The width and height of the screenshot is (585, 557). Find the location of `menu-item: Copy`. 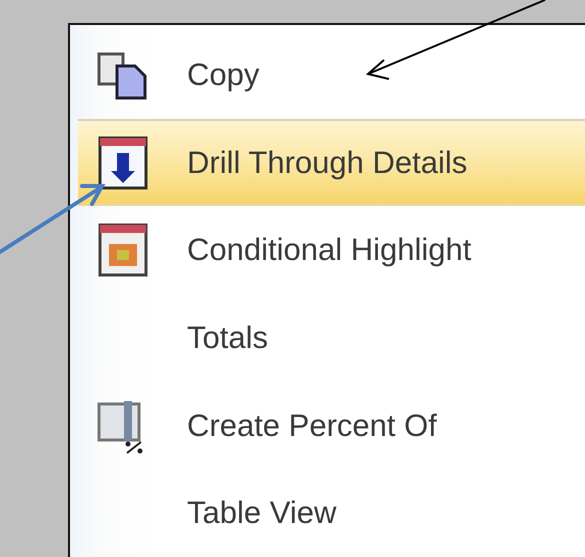

menu-item: Copy is located at coordinates (331, 75).